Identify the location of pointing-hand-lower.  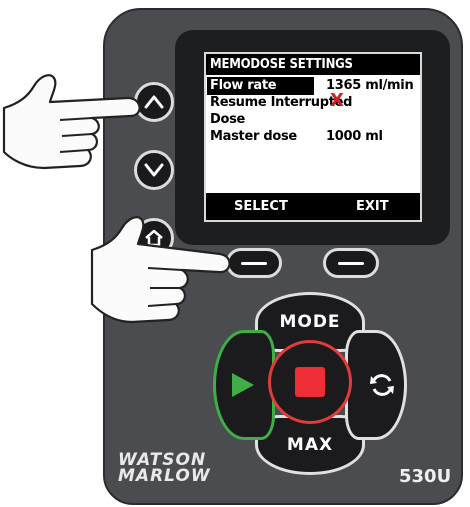
(160, 270).